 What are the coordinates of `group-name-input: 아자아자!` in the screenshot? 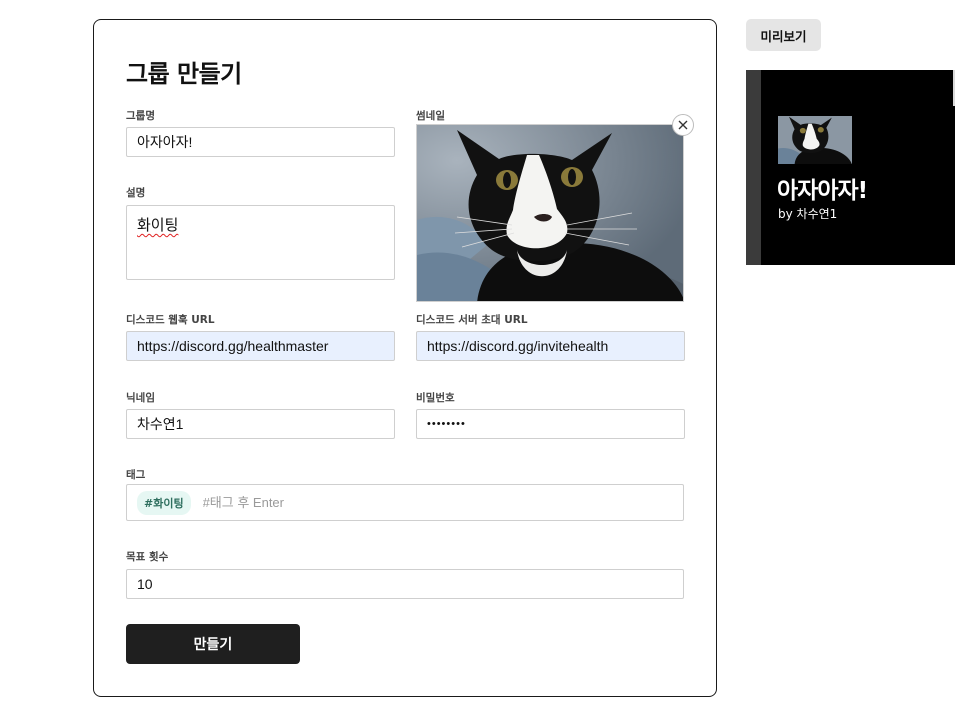 It's located at (260, 142).